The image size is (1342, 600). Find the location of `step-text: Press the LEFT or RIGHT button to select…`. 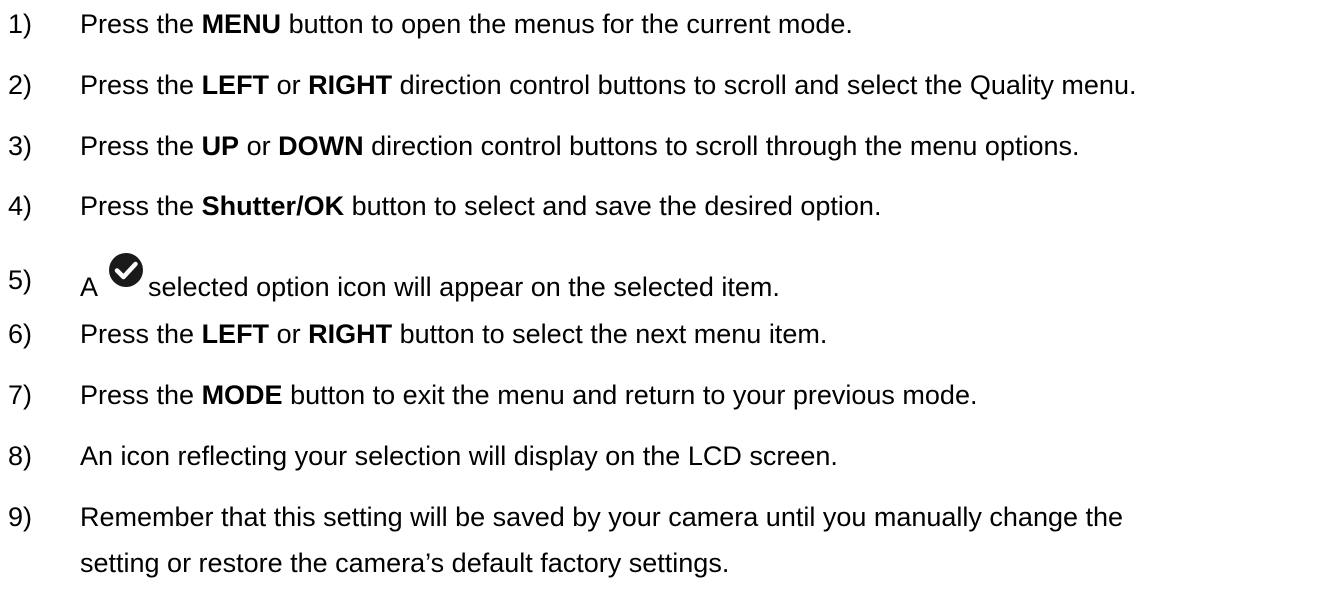

step-text: Press the LEFT or RIGHT button to select… is located at coordinates (454, 334).